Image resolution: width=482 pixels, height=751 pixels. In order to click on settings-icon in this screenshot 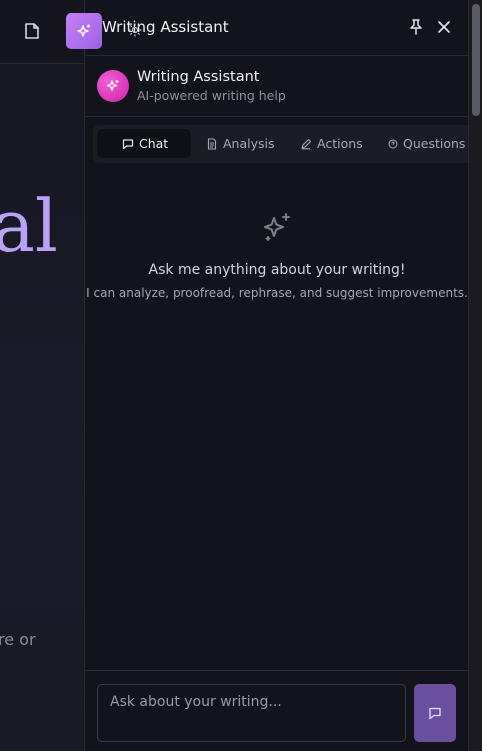, I will do `click(135, 30)`.